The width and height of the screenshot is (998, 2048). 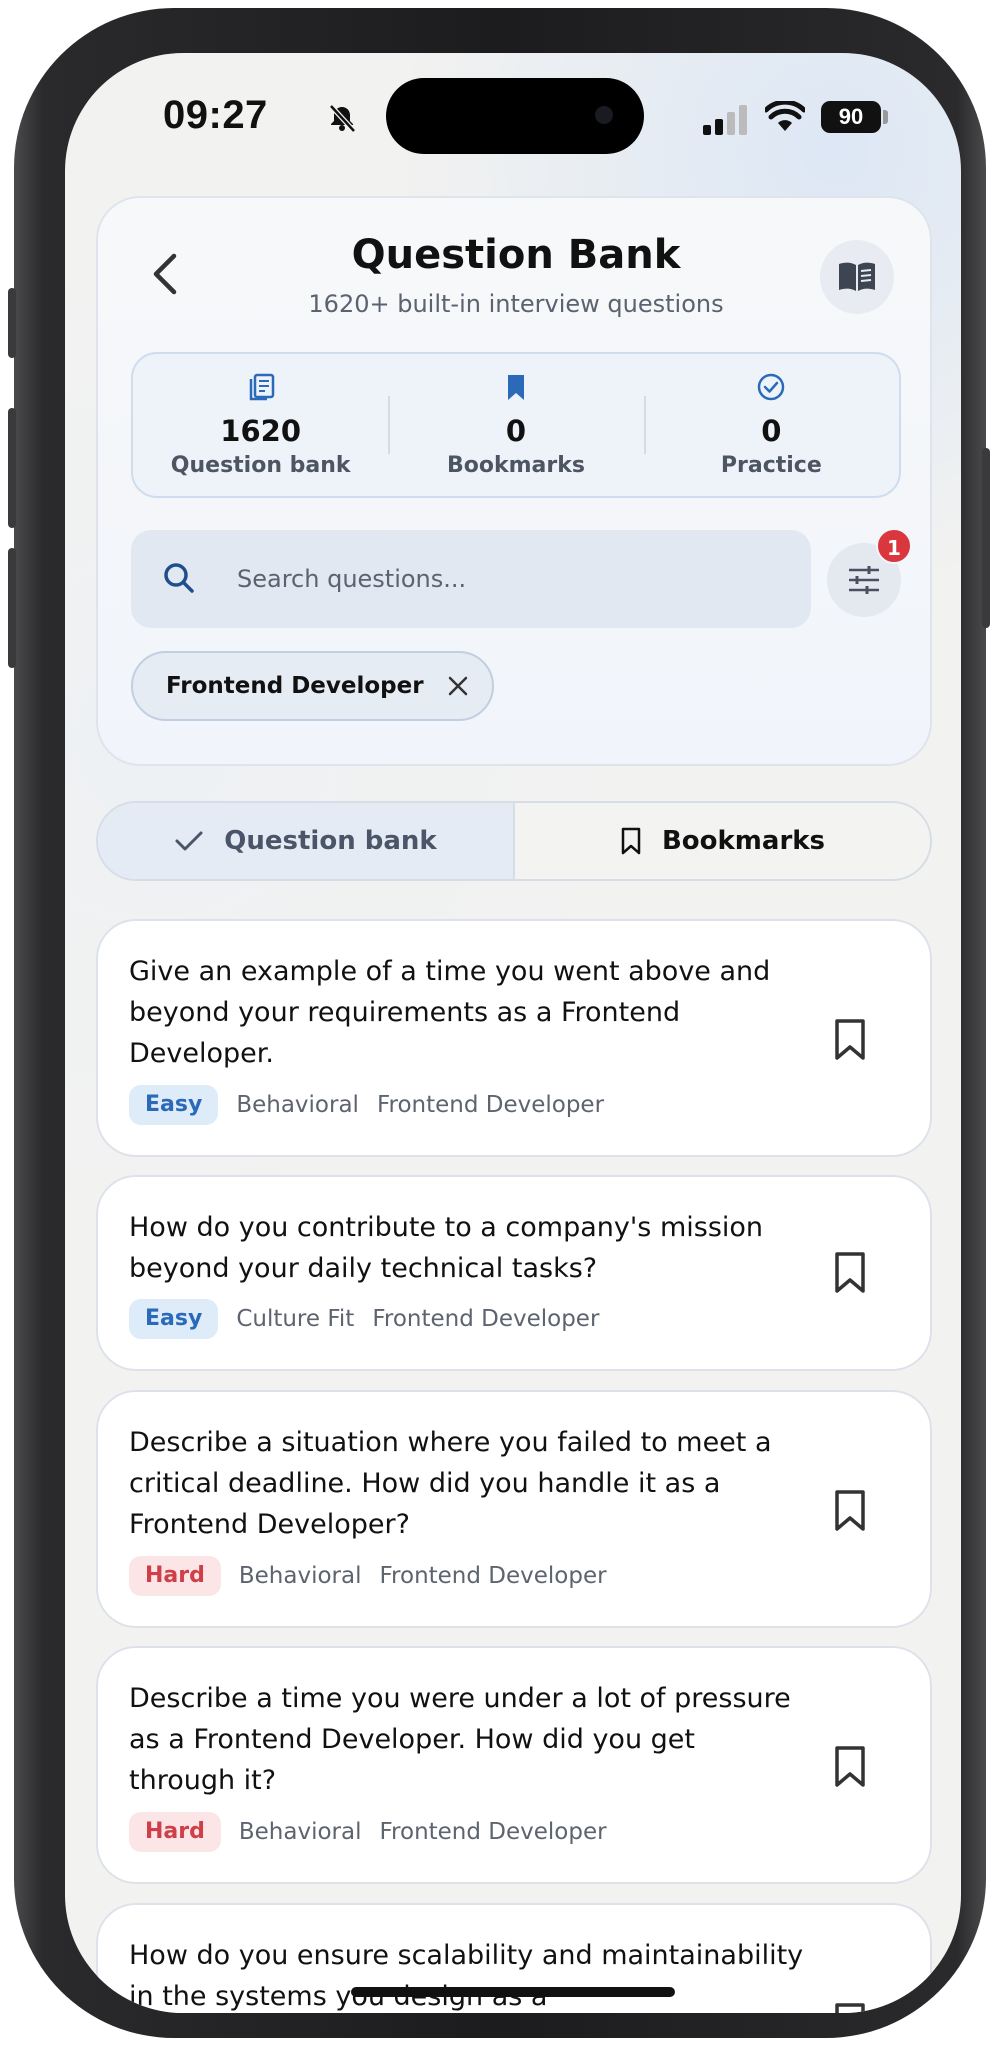 What do you see at coordinates (864, 580) in the screenshot?
I see `sliders-icon` at bounding box center [864, 580].